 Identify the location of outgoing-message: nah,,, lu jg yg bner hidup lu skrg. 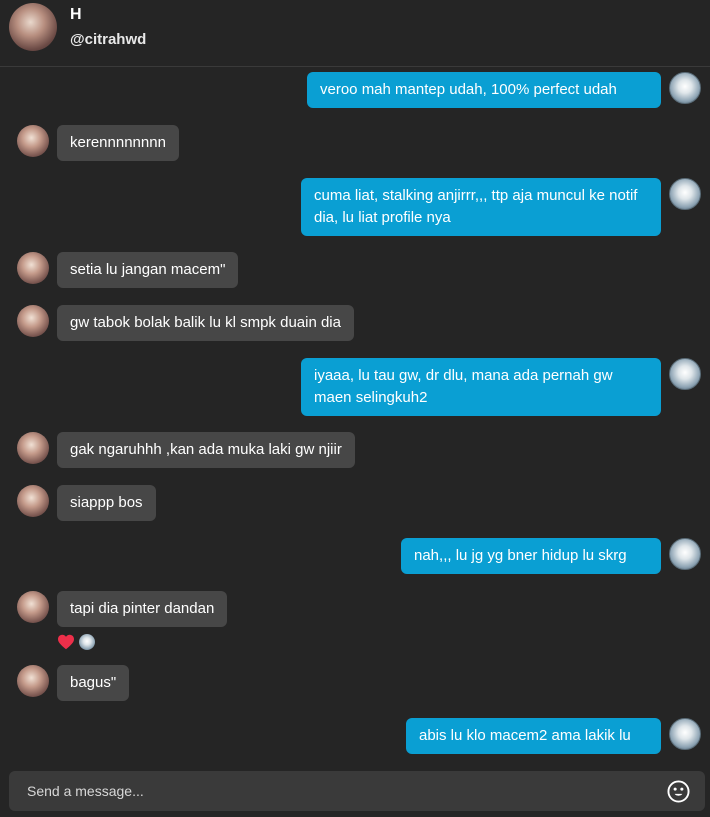
(531, 556).